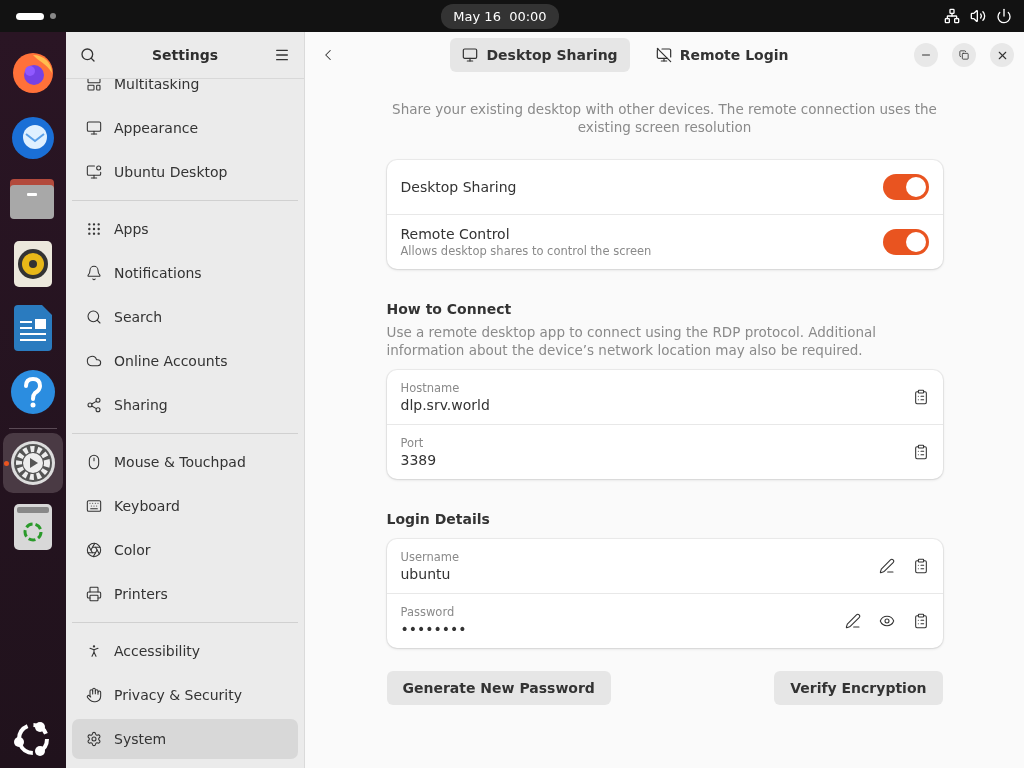 Image resolution: width=1024 pixels, height=768 pixels. Describe the element at coordinates (185, 739) in the screenshot. I see `sidebar-item: System` at that location.